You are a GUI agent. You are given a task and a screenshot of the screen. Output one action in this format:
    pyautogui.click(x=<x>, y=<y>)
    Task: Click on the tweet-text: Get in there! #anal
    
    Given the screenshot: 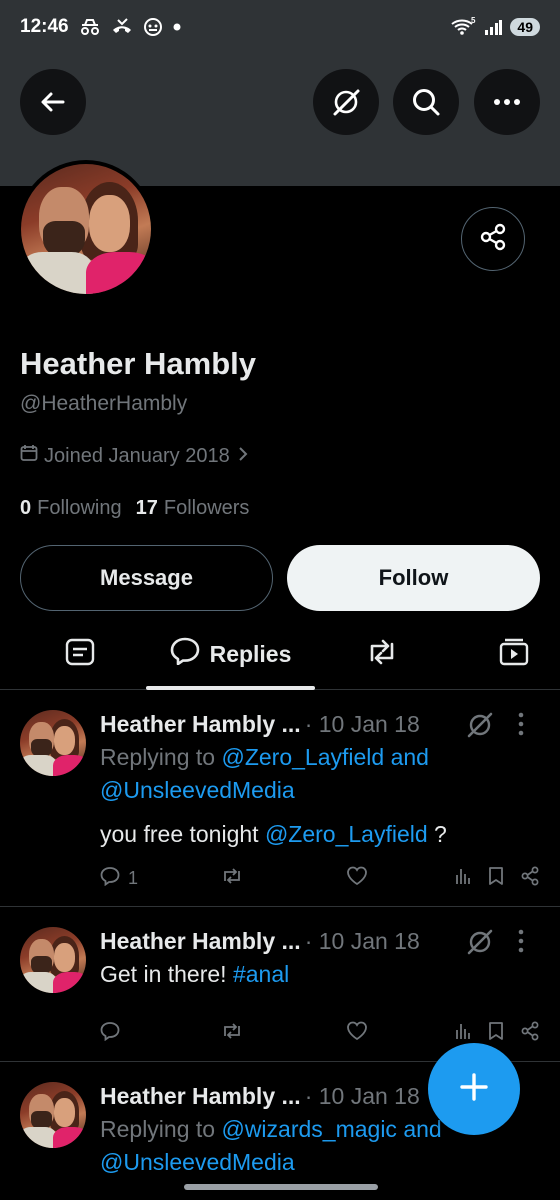 What is the action you would take?
    pyautogui.click(x=194, y=974)
    